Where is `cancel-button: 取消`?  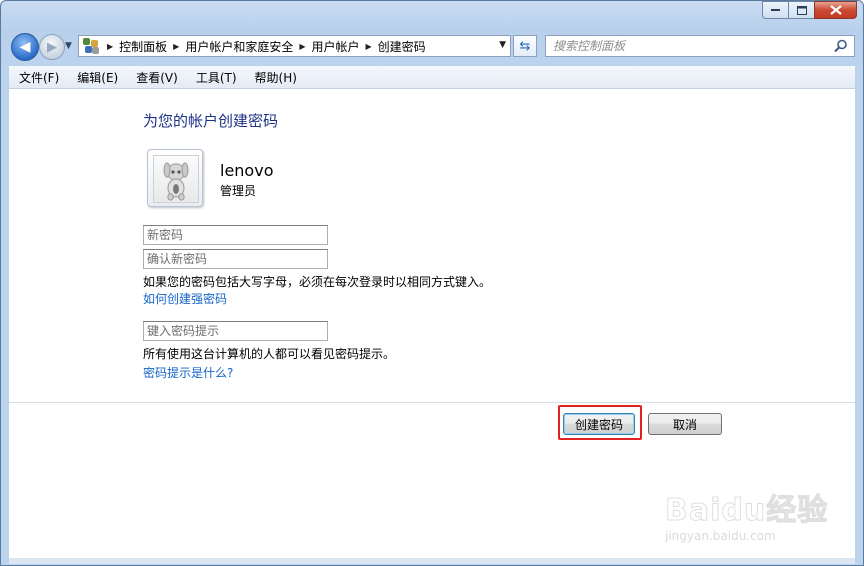 cancel-button: 取消 is located at coordinates (685, 424).